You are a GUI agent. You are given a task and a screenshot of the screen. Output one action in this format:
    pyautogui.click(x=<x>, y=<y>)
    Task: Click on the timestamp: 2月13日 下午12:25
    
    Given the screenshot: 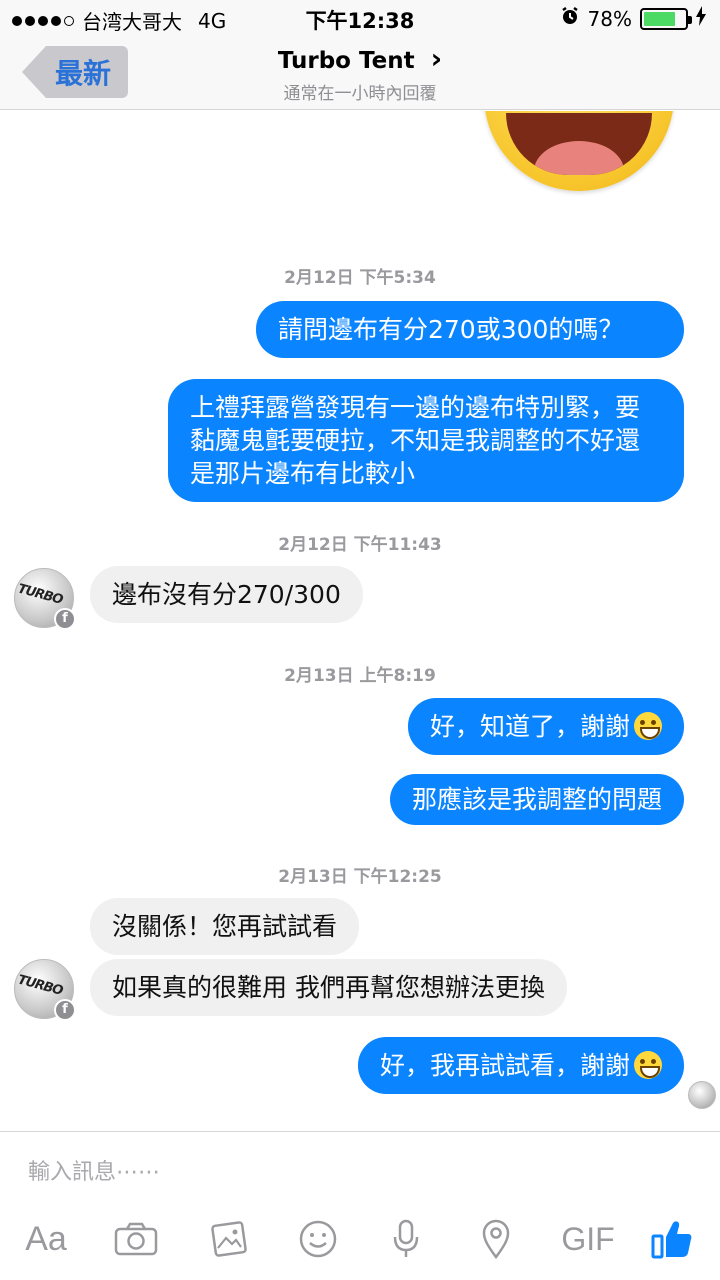 What is the action you would take?
    pyautogui.click(x=360, y=877)
    